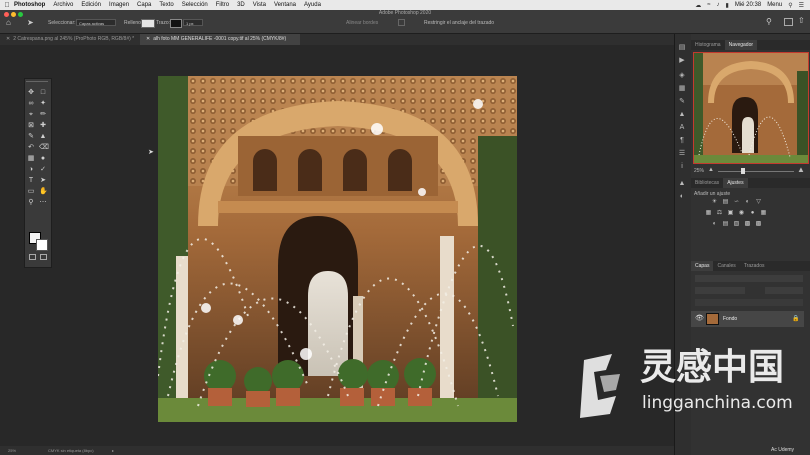 The image size is (810, 455). Describe the element at coordinates (682, 89) in the screenshot. I see `swatches-panel-icon: ▦` at that location.